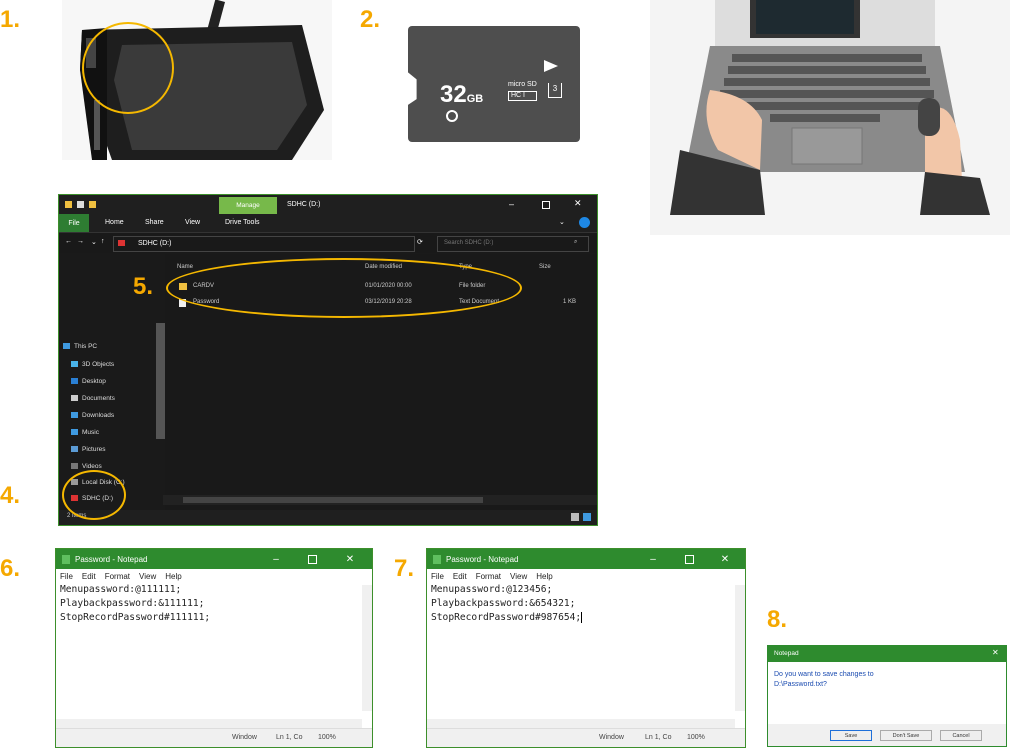 The width and height of the screenshot is (1010, 750). What do you see at coordinates (437, 559) in the screenshot?
I see `notepad-icon` at bounding box center [437, 559].